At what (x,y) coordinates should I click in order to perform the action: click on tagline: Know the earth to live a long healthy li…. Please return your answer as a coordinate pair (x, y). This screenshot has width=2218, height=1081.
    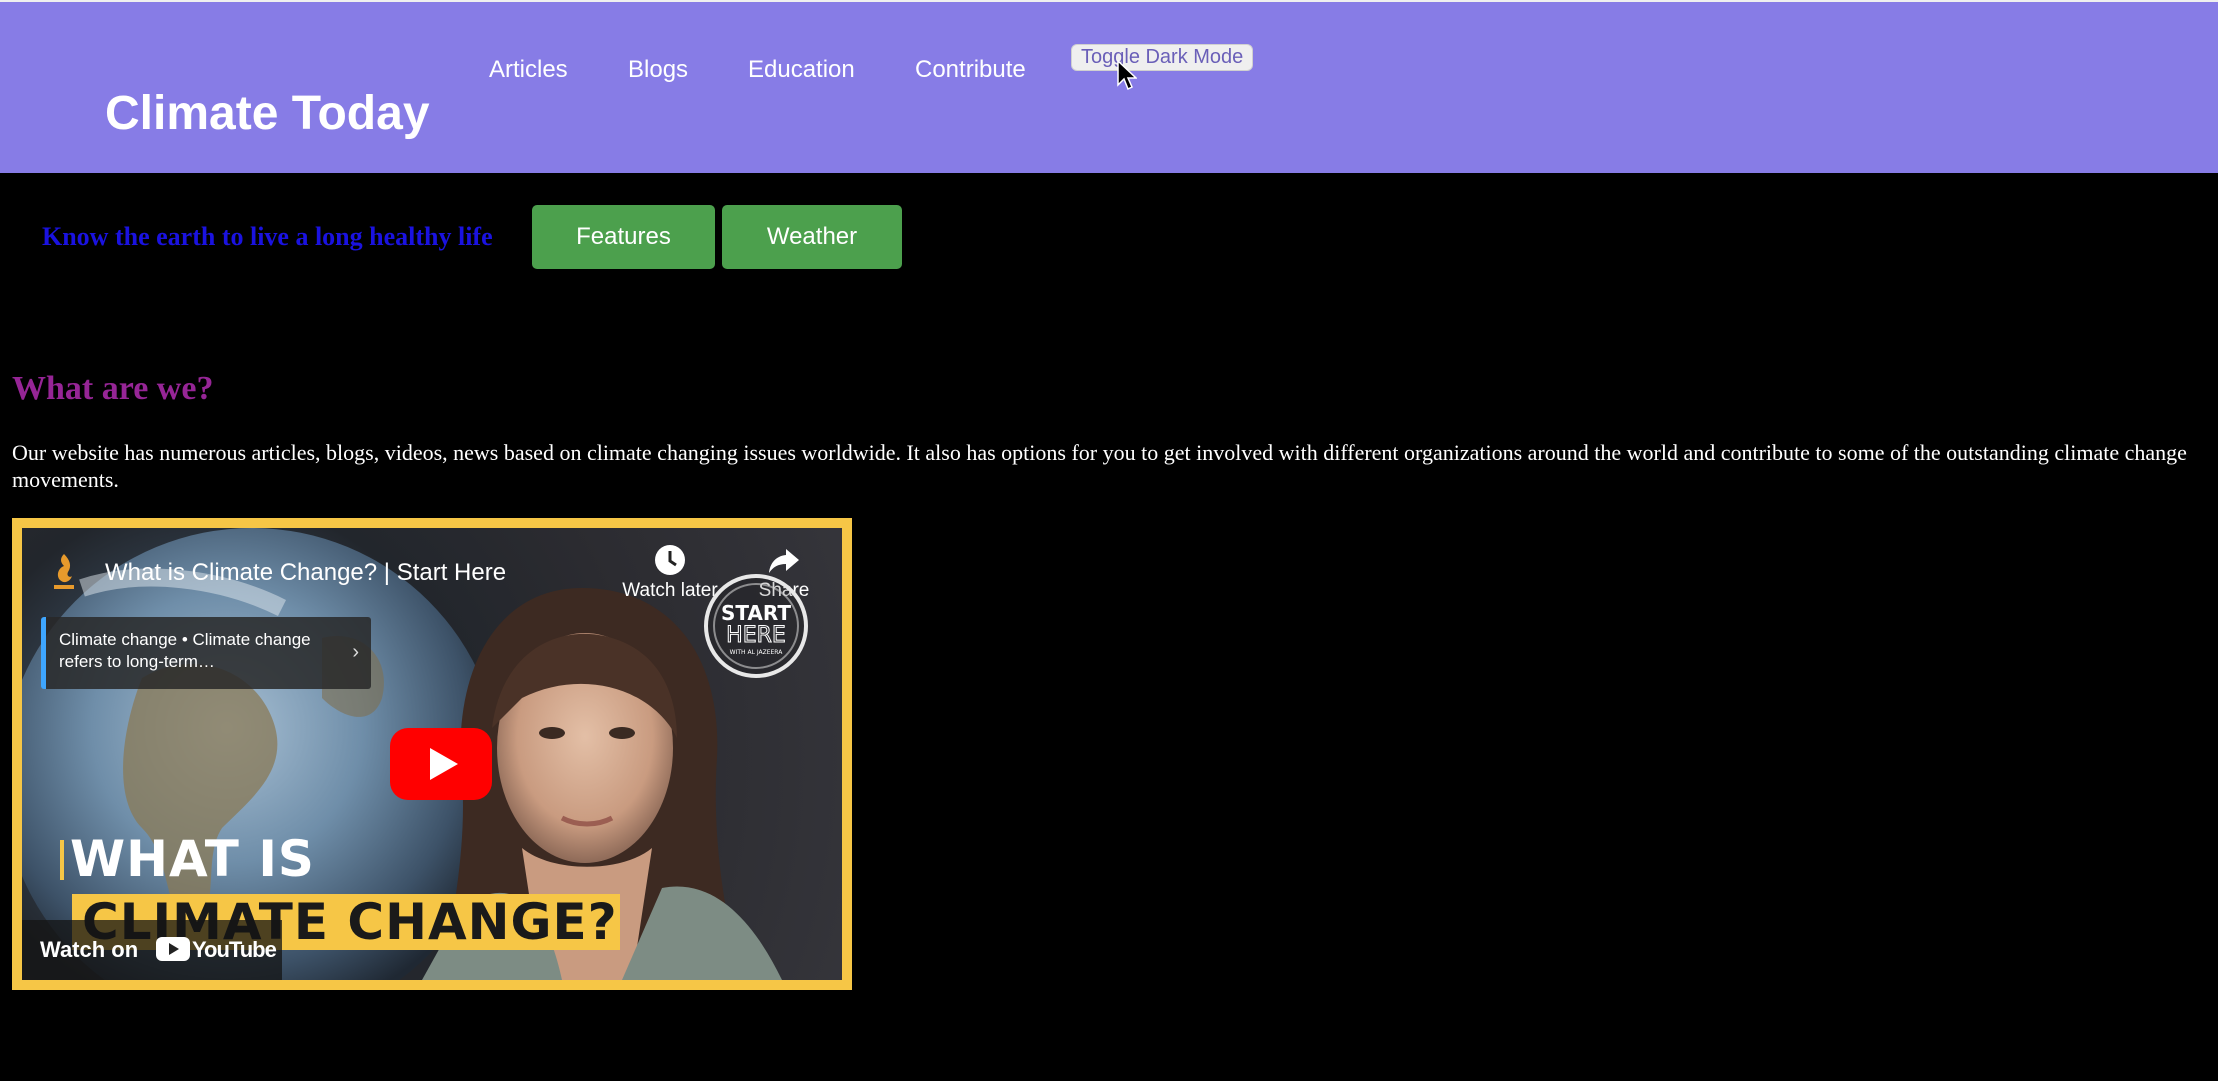
    Looking at the image, I should click on (267, 236).